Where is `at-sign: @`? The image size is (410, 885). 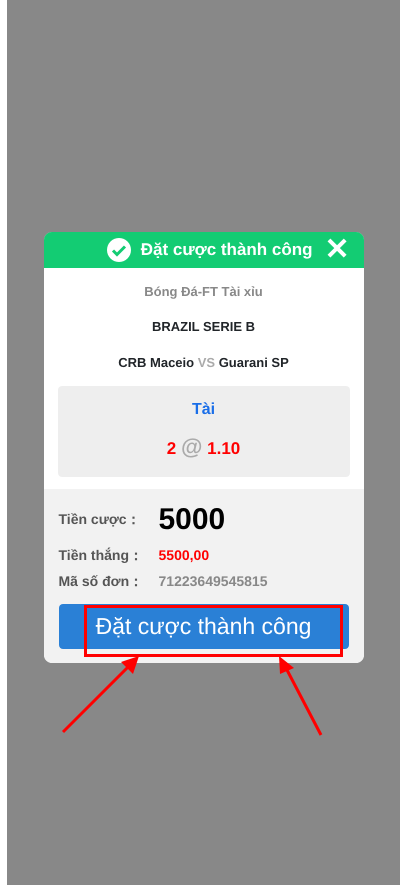 at-sign: @ is located at coordinates (191, 446).